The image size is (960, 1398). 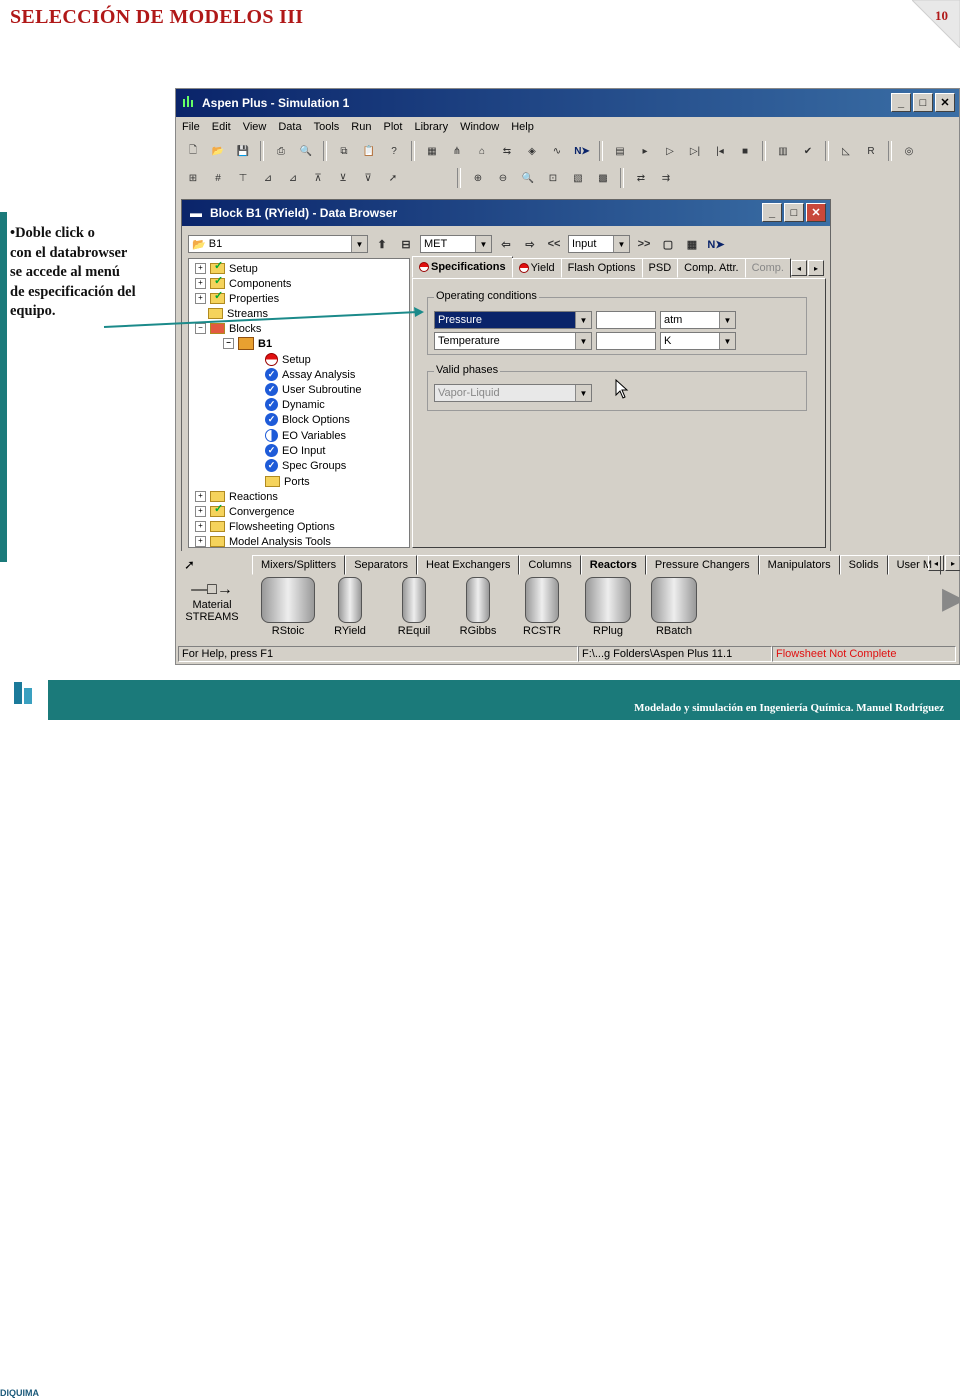 What do you see at coordinates (513, 341) in the screenshot?
I see `temperature-variable-select: Temperature ▼` at bounding box center [513, 341].